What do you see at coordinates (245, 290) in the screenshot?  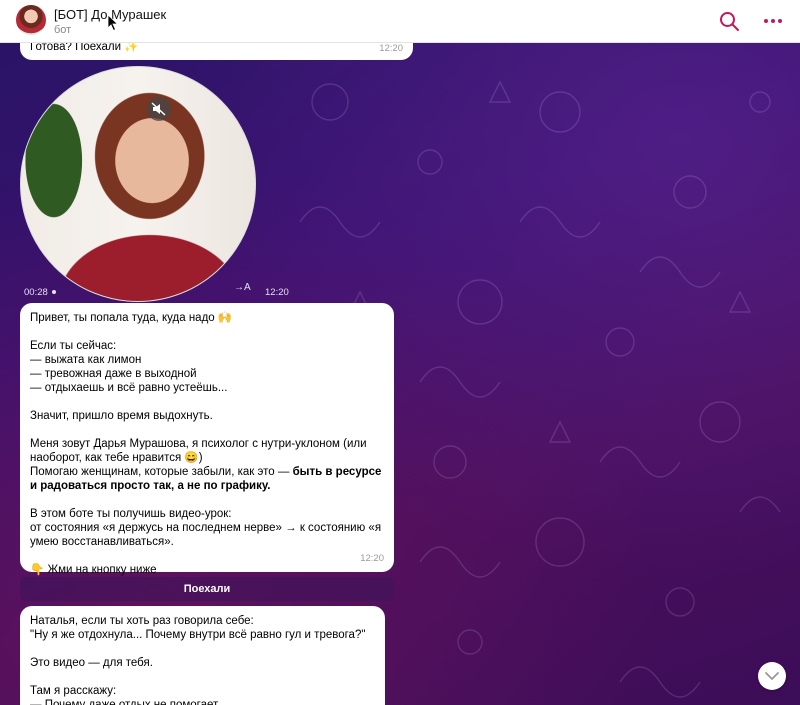 I see `translate-button: →A` at bounding box center [245, 290].